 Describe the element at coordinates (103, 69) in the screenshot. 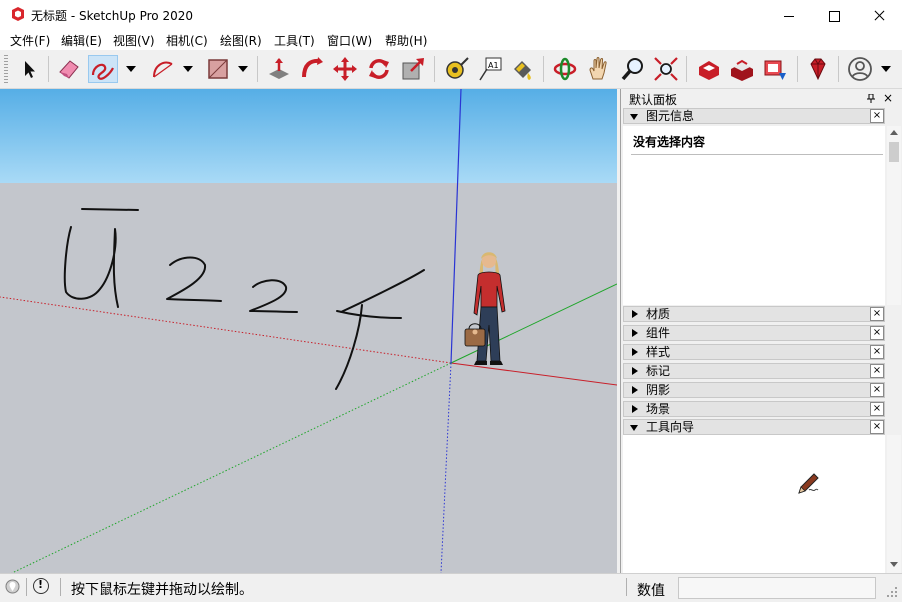

I see `freehand-icon` at that location.